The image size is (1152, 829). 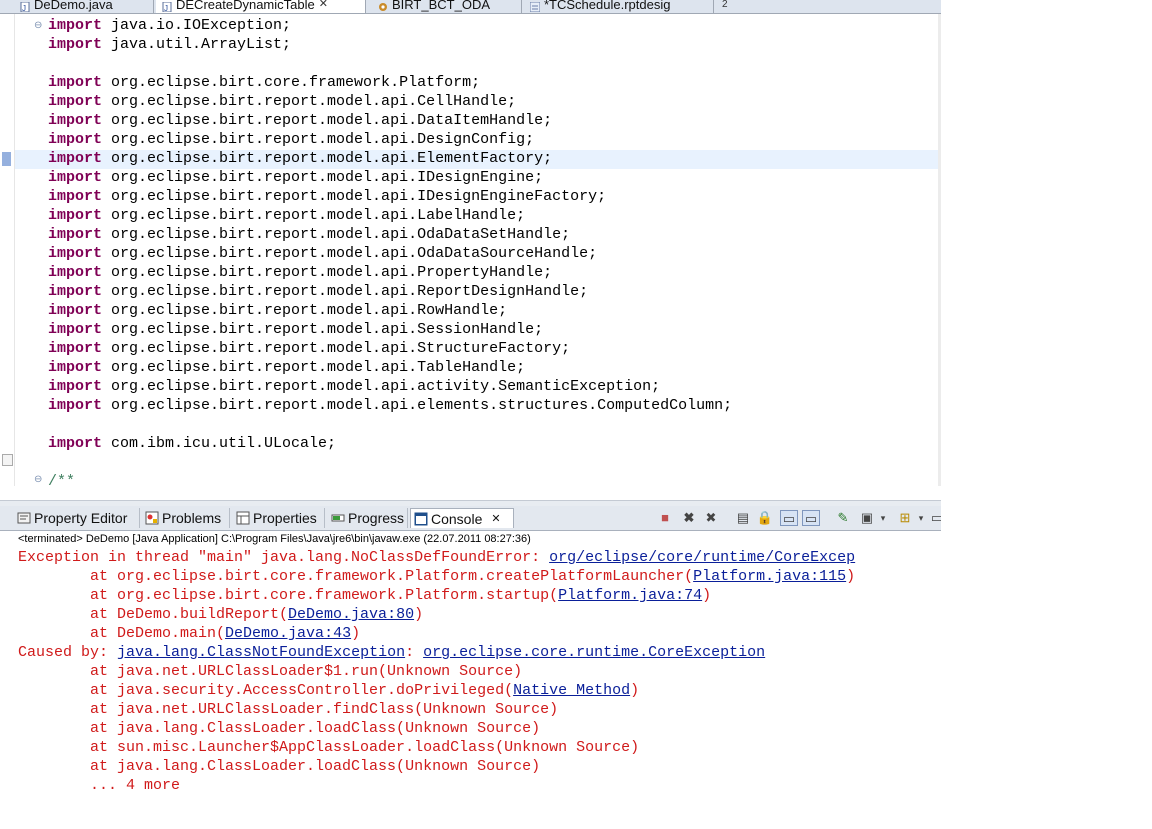 I want to click on problems-icon, so click(x=152, y=518).